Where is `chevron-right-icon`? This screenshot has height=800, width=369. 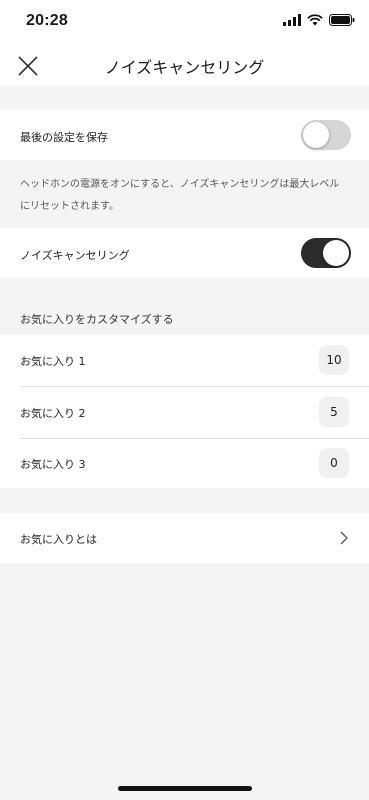
chevron-right-icon is located at coordinates (344, 538).